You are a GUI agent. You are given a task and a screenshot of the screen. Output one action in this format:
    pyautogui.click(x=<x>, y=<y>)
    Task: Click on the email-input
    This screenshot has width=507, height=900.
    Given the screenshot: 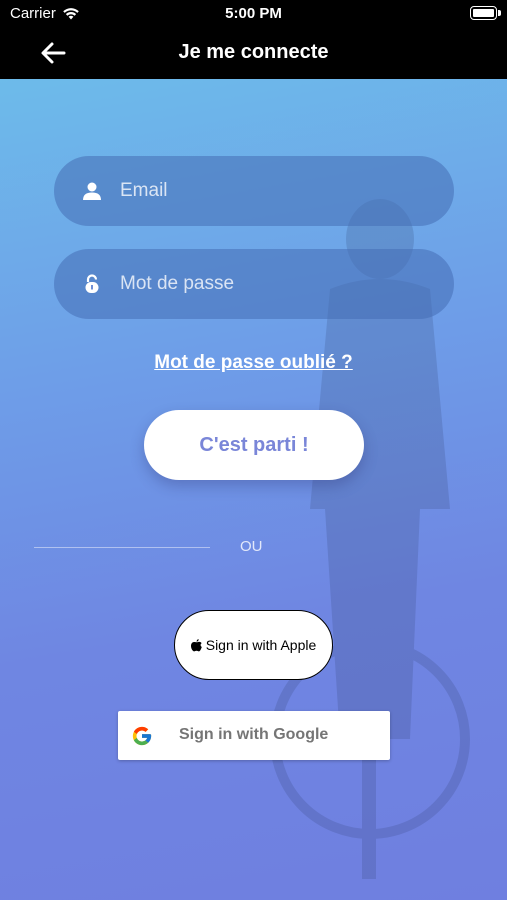 What is the action you would take?
    pyautogui.click(x=275, y=191)
    